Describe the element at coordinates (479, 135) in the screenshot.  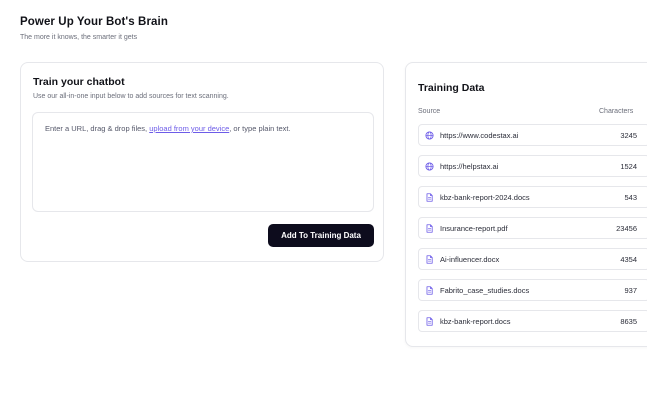
I see `row-source: https://www.codestax.ai` at that location.